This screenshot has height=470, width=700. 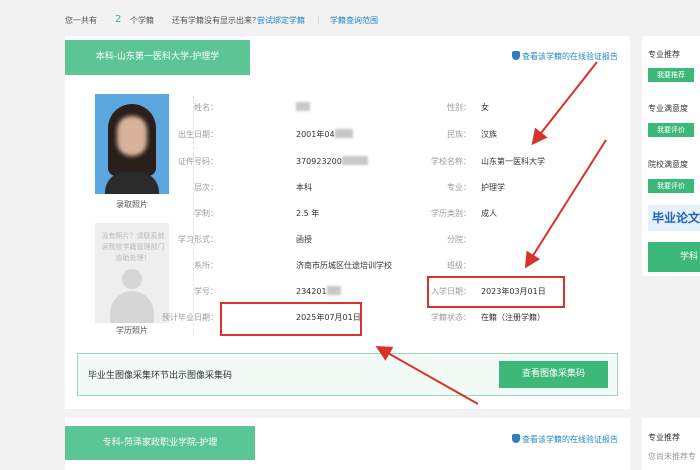 I want to click on summary-prefix: 您一共有, so click(x=81, y=20).